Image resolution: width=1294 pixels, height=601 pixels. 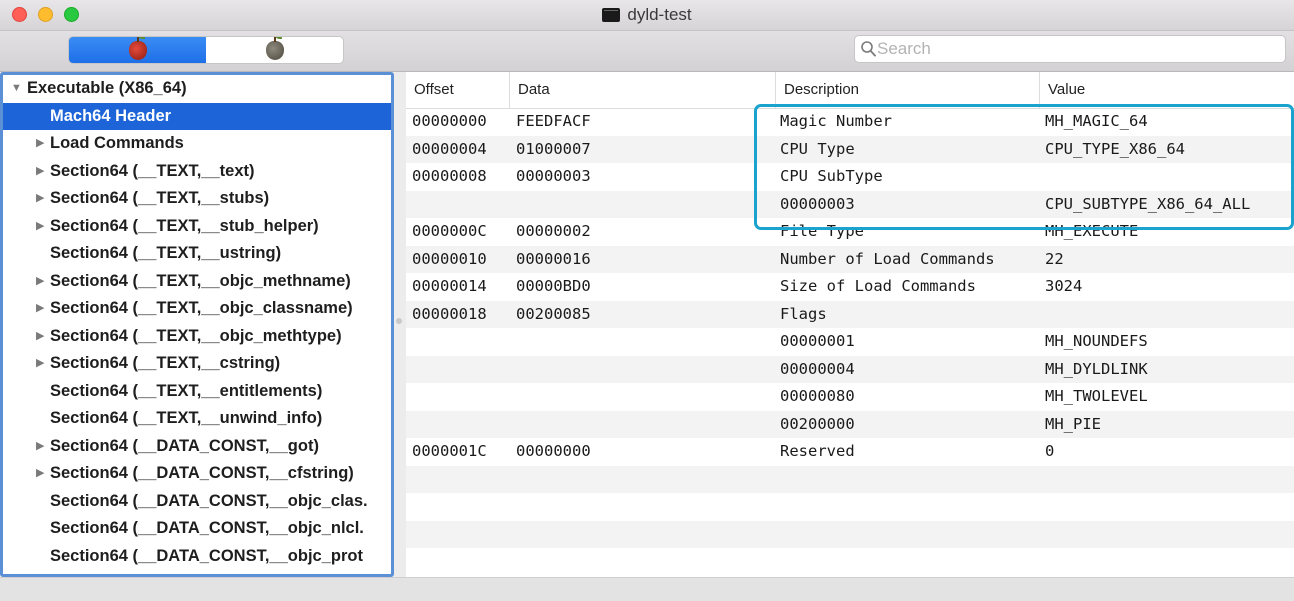 I want to click on table-row: 00000000 FEEDFACF Magic Number MH_MAGIC_64, so click(x=850, y=122).